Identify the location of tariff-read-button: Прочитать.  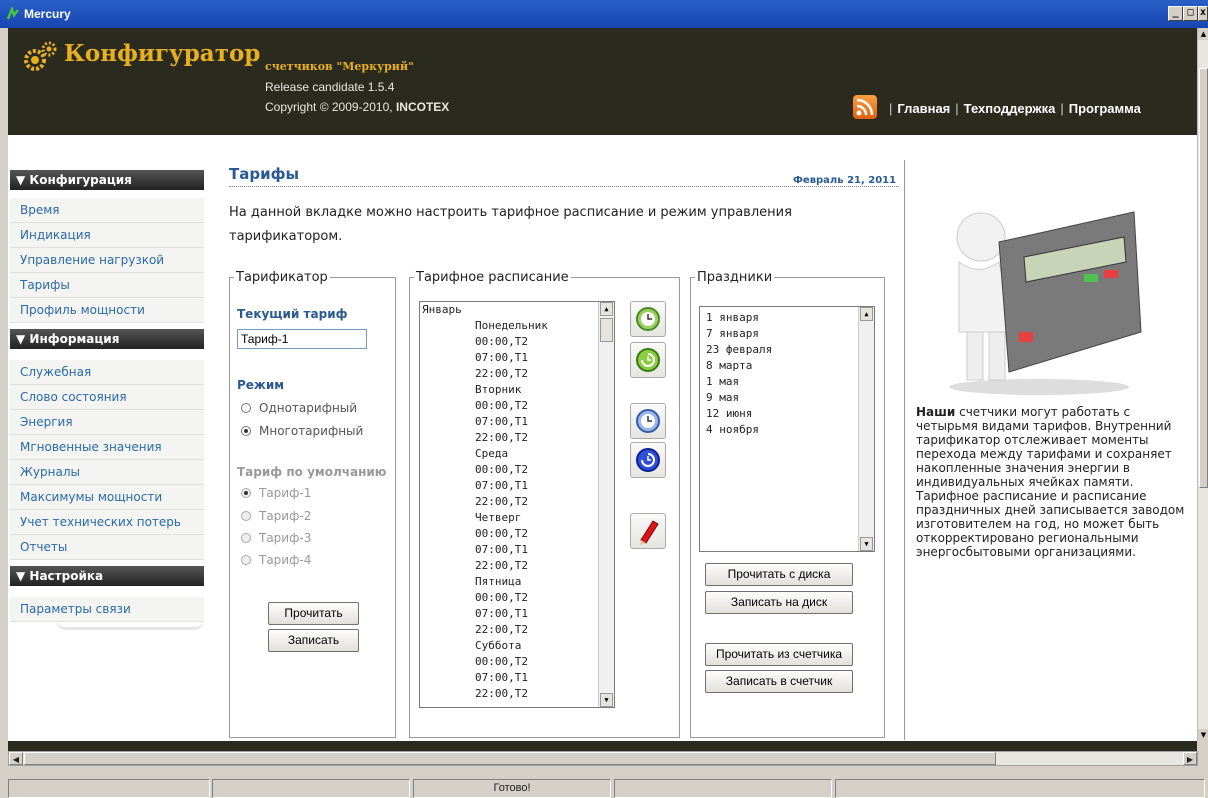
(313, 613).